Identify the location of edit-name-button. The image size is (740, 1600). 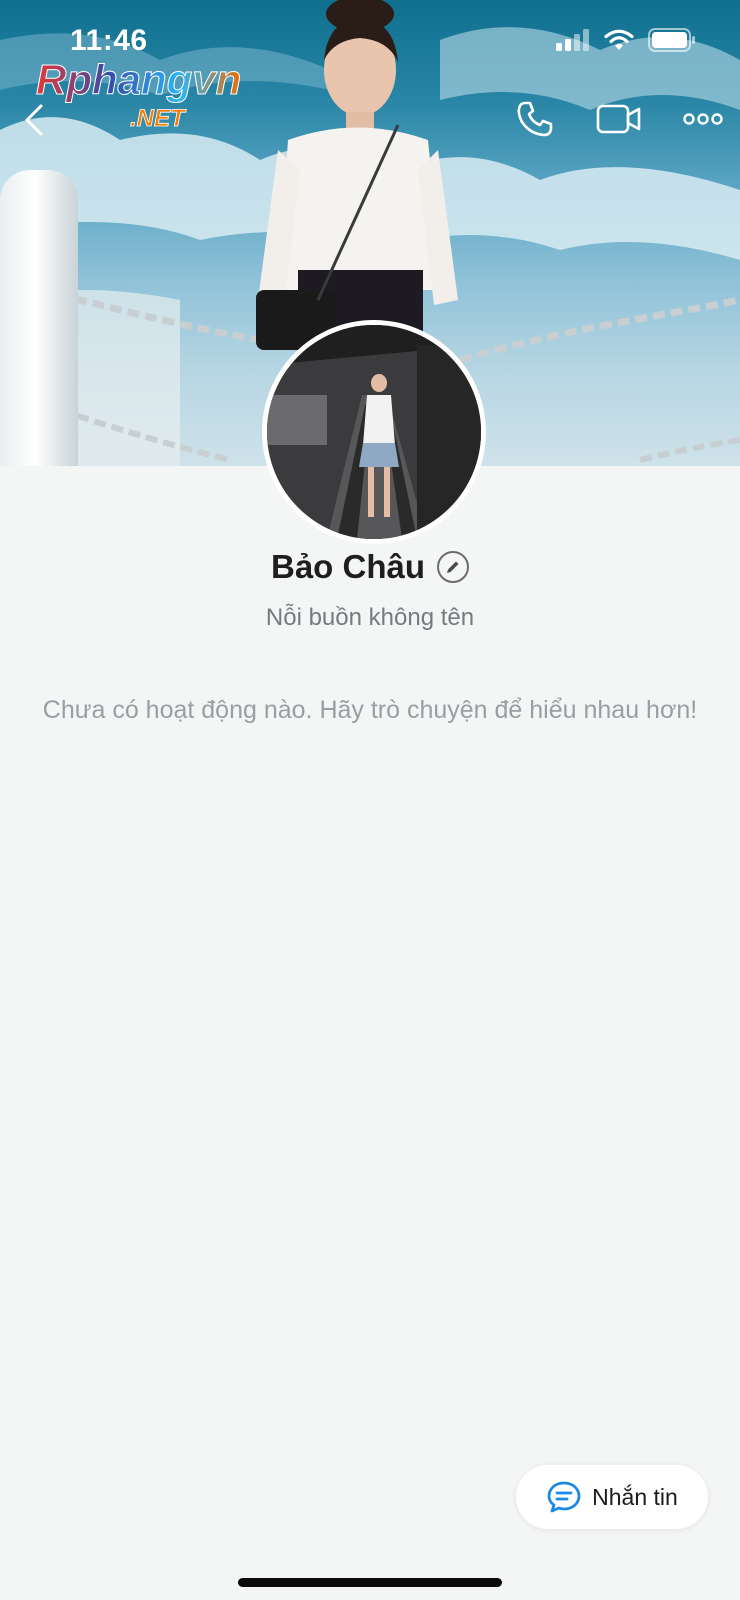
(453, 567).